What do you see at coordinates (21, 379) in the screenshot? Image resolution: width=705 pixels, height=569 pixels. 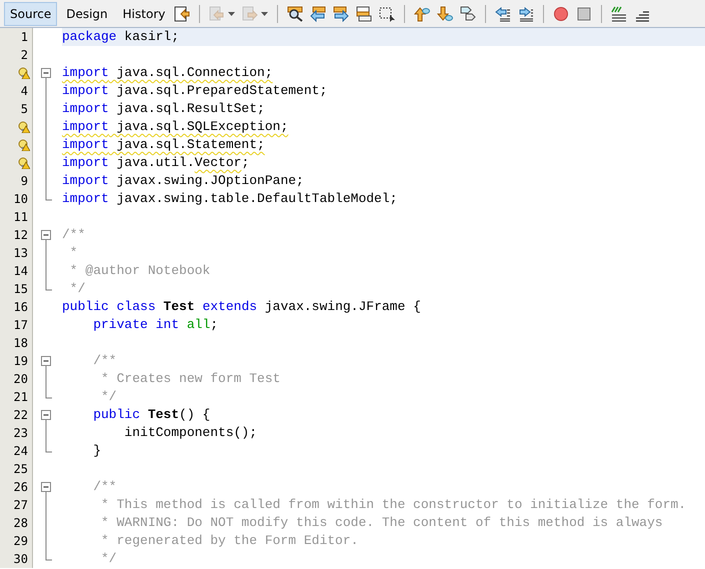 I see `line-number: 20` at bounding box center [21, 379].